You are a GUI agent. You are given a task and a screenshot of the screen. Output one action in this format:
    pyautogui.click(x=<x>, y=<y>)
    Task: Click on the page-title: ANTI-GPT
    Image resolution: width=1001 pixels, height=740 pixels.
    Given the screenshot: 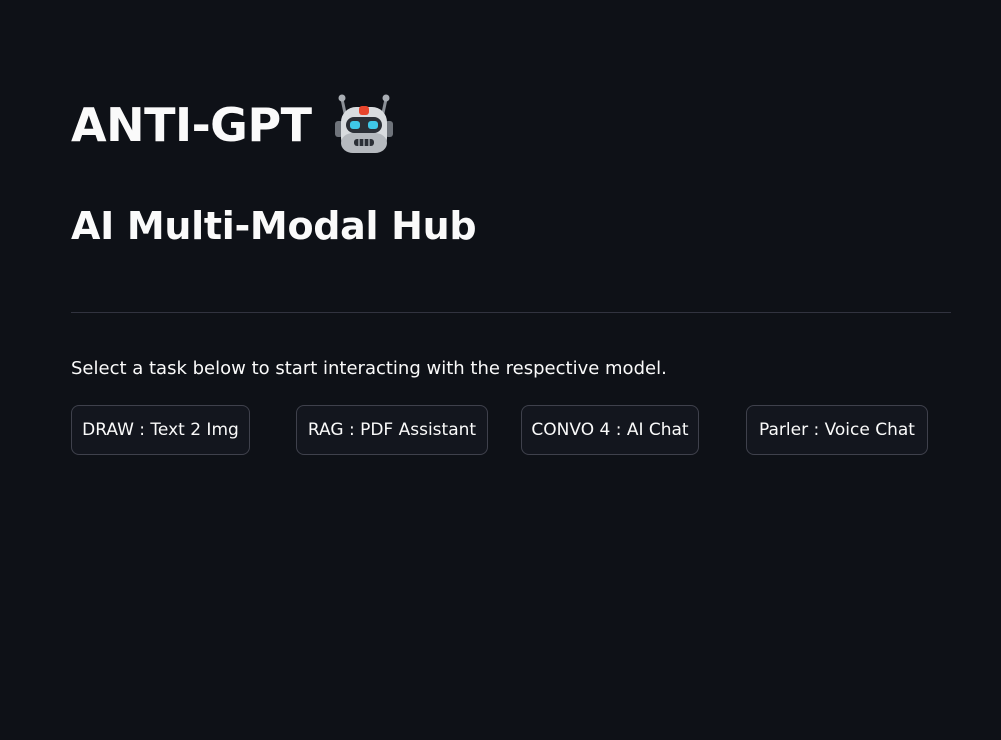 What is the action you would take?
    pyautogui.click(x=191, y=125)
    